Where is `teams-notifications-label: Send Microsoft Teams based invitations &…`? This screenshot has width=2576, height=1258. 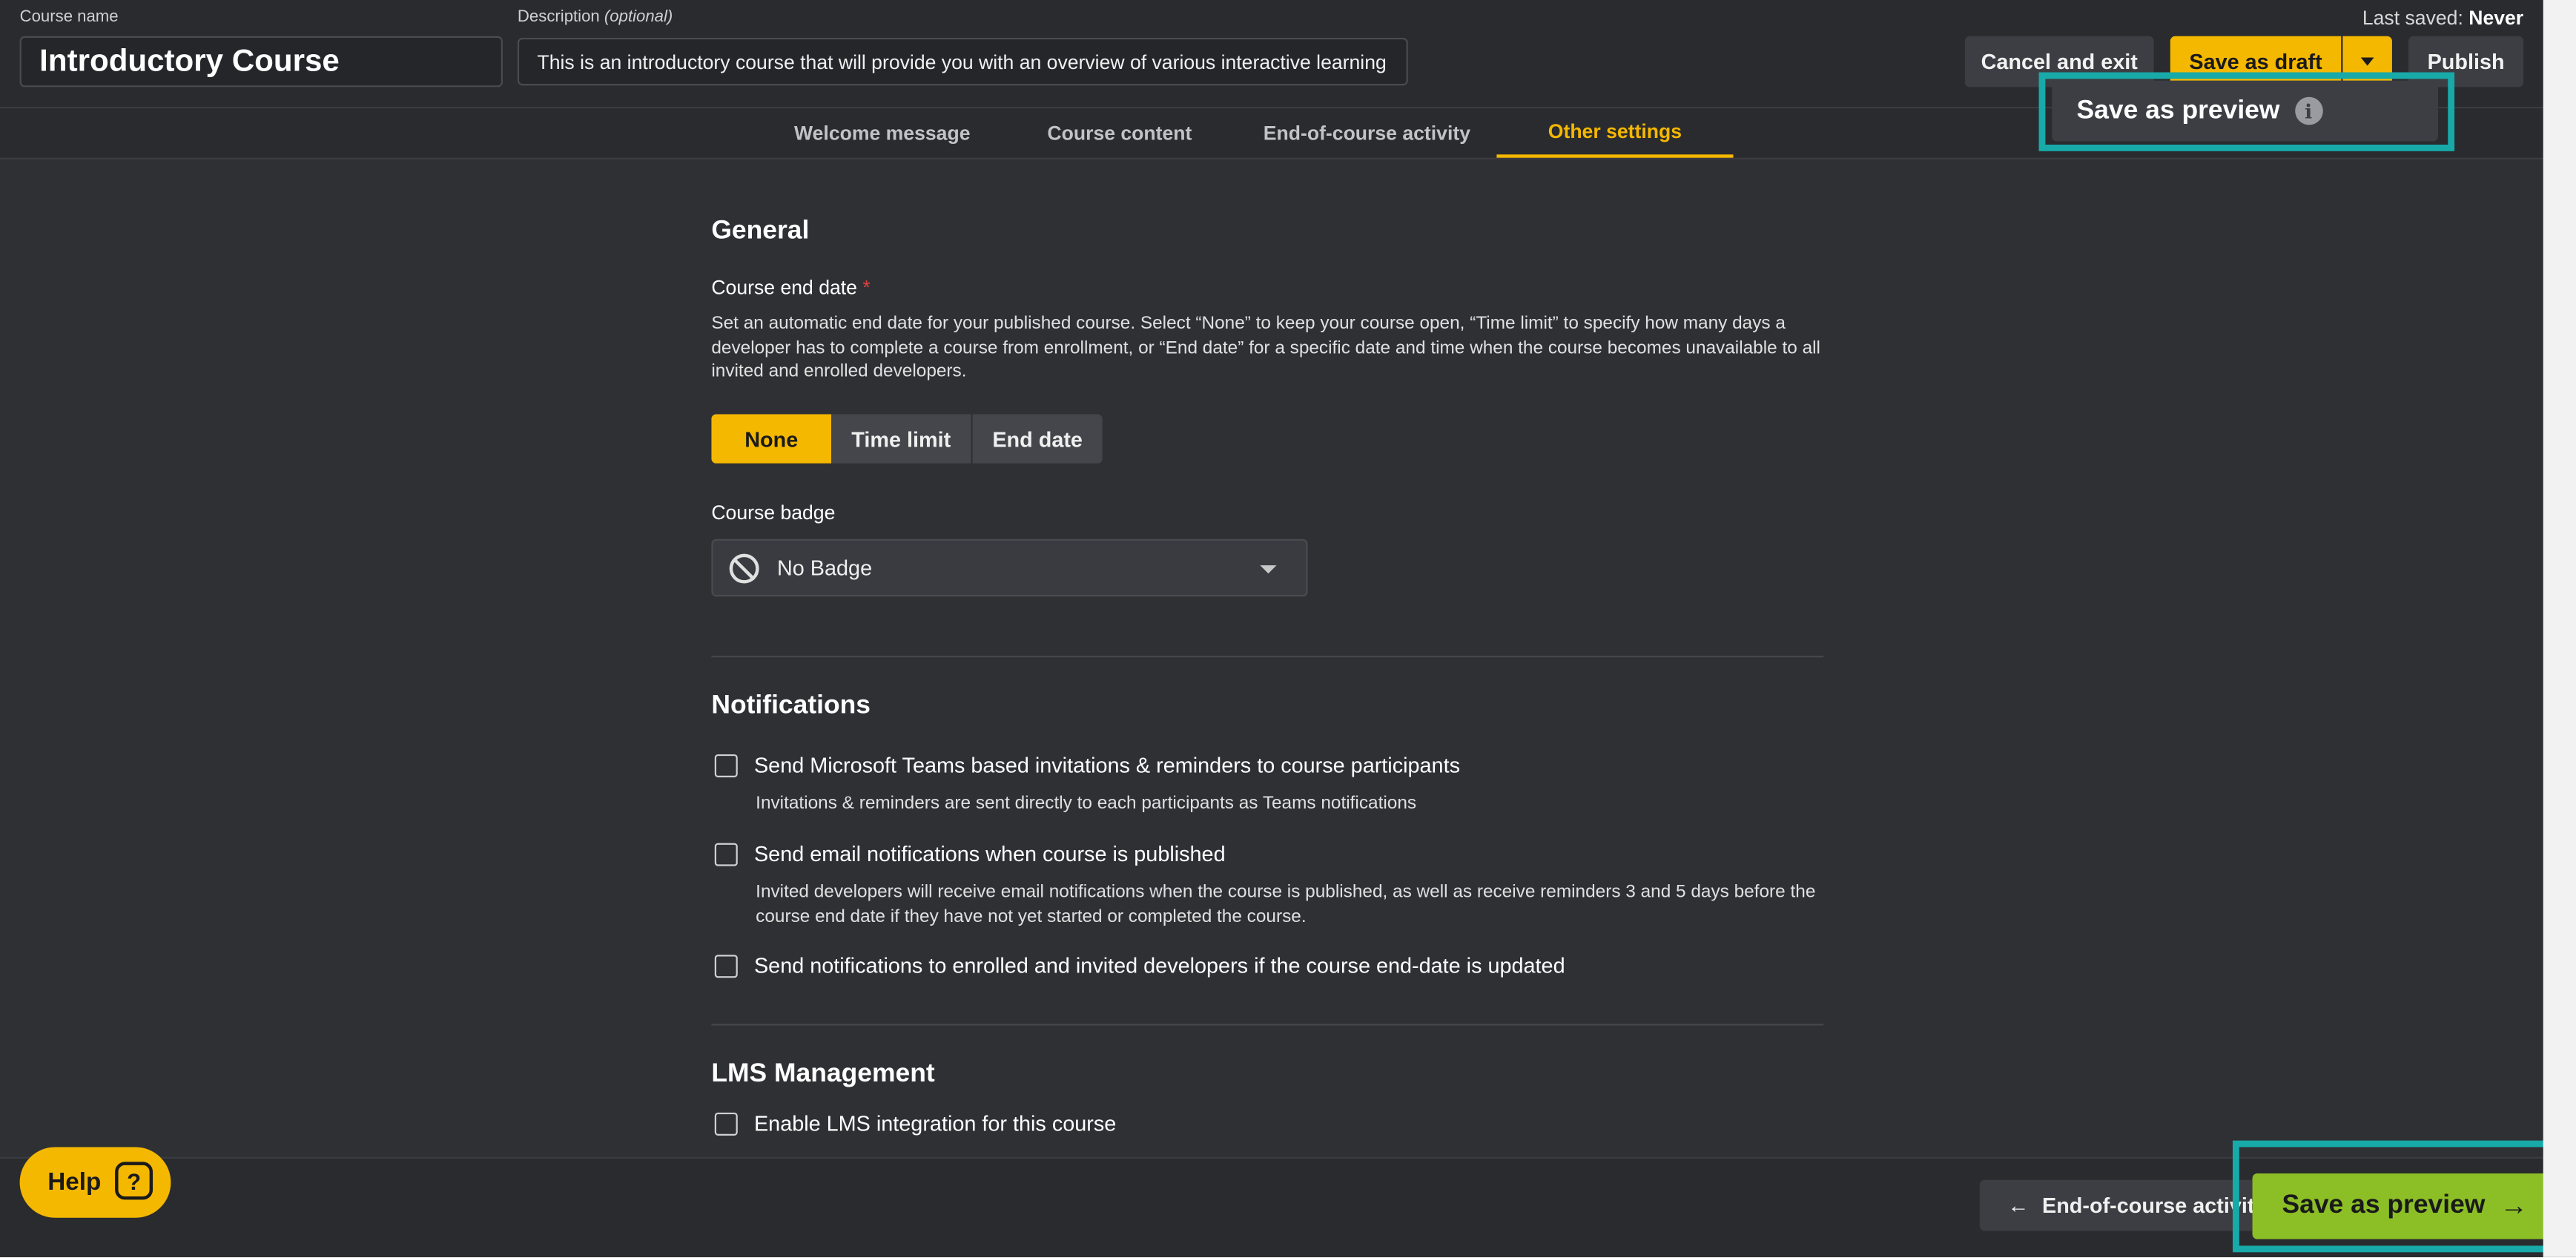
teams-notifications-label: Send Microsoft Teams based invitations &… is located at coordinates (1107, 765).